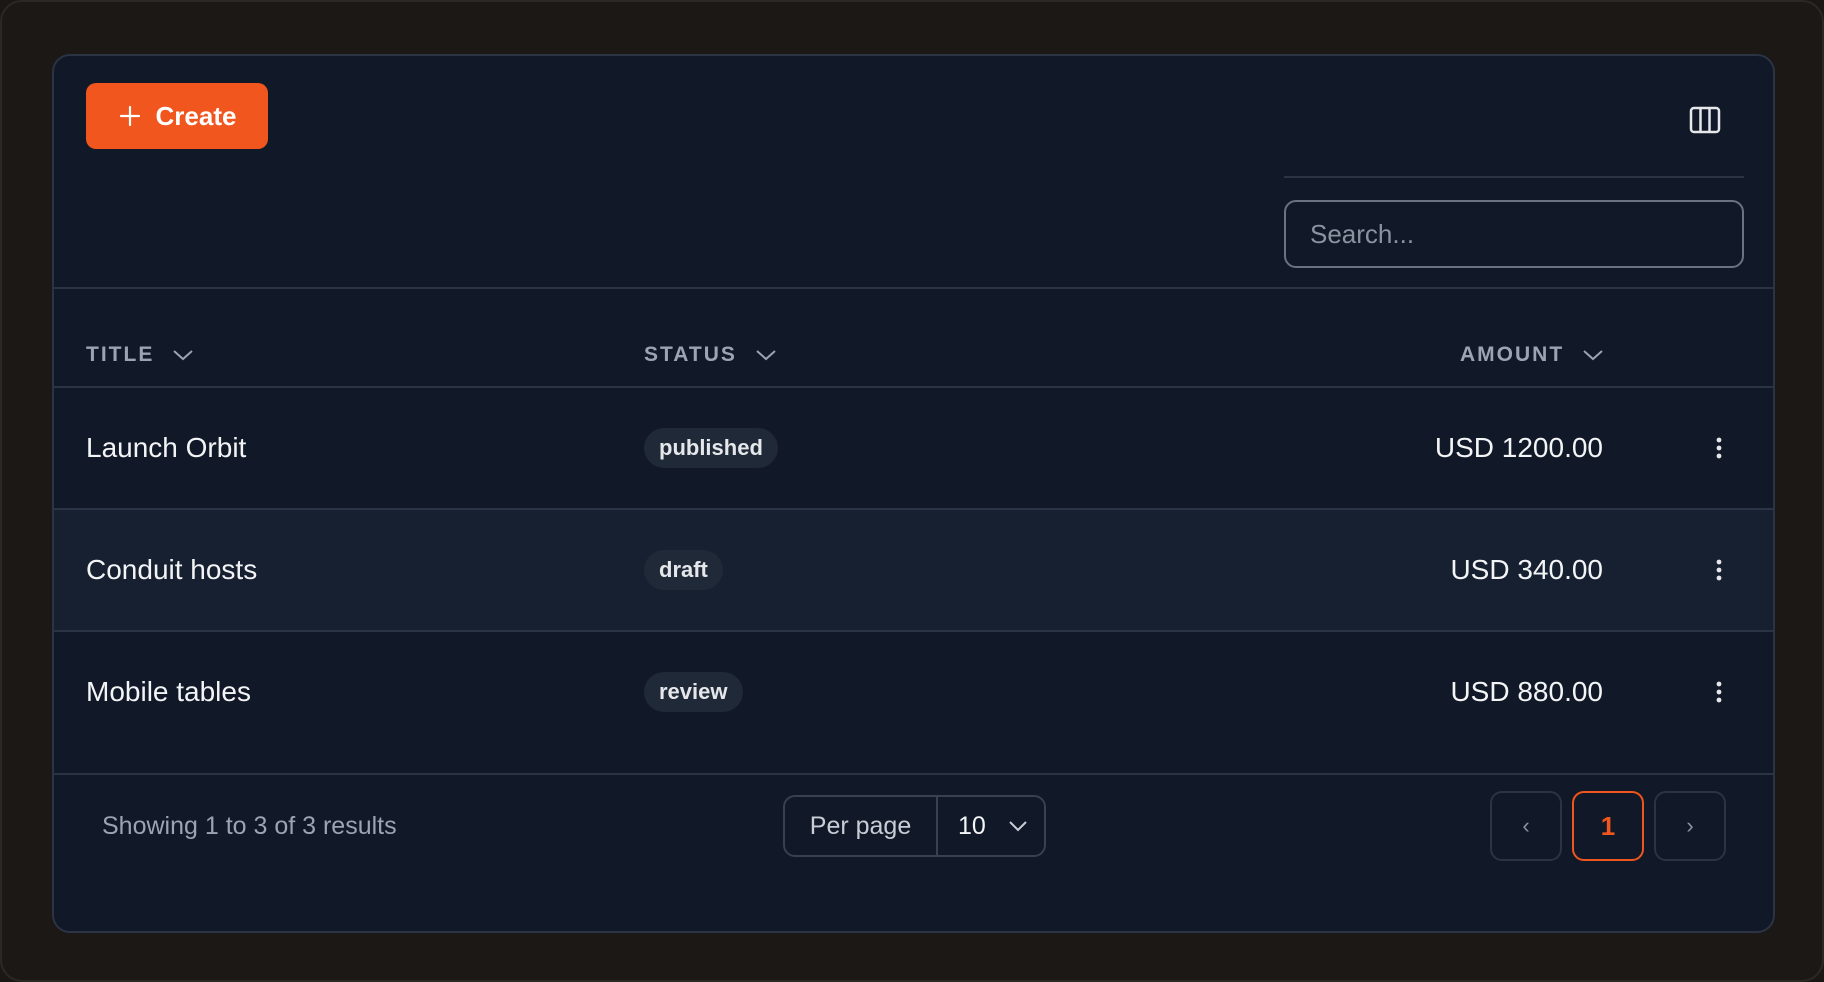 This screenshot has width=1824, height=982. Describe the element at coordinates (1526, 569) in the screenshot. I see `row-amount: USD 340.00` at that location.